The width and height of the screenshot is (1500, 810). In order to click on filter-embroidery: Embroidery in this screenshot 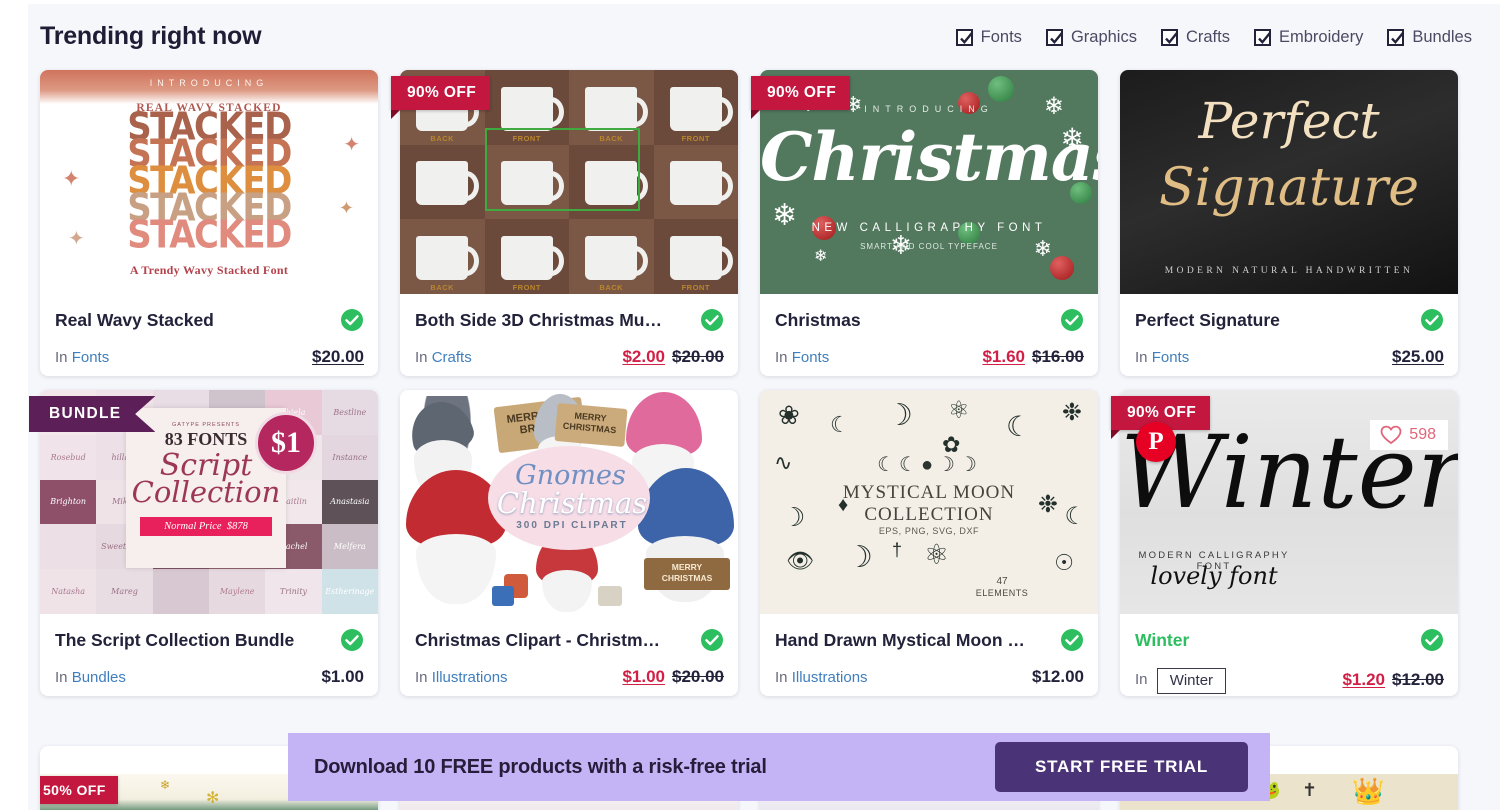, I will do `click(1308, 37)`.